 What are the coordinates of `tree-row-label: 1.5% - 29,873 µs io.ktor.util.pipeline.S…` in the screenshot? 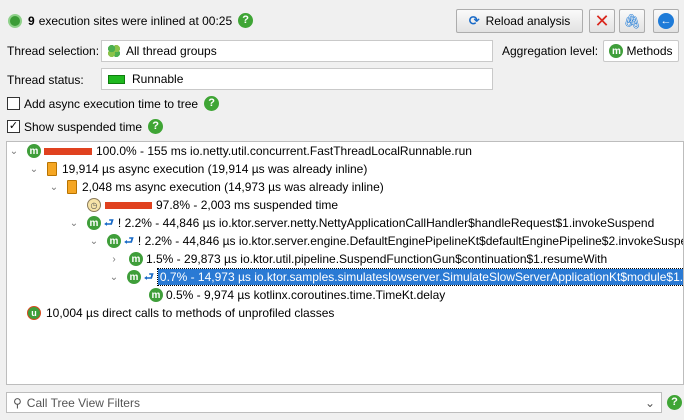 It's located at (377, 259).